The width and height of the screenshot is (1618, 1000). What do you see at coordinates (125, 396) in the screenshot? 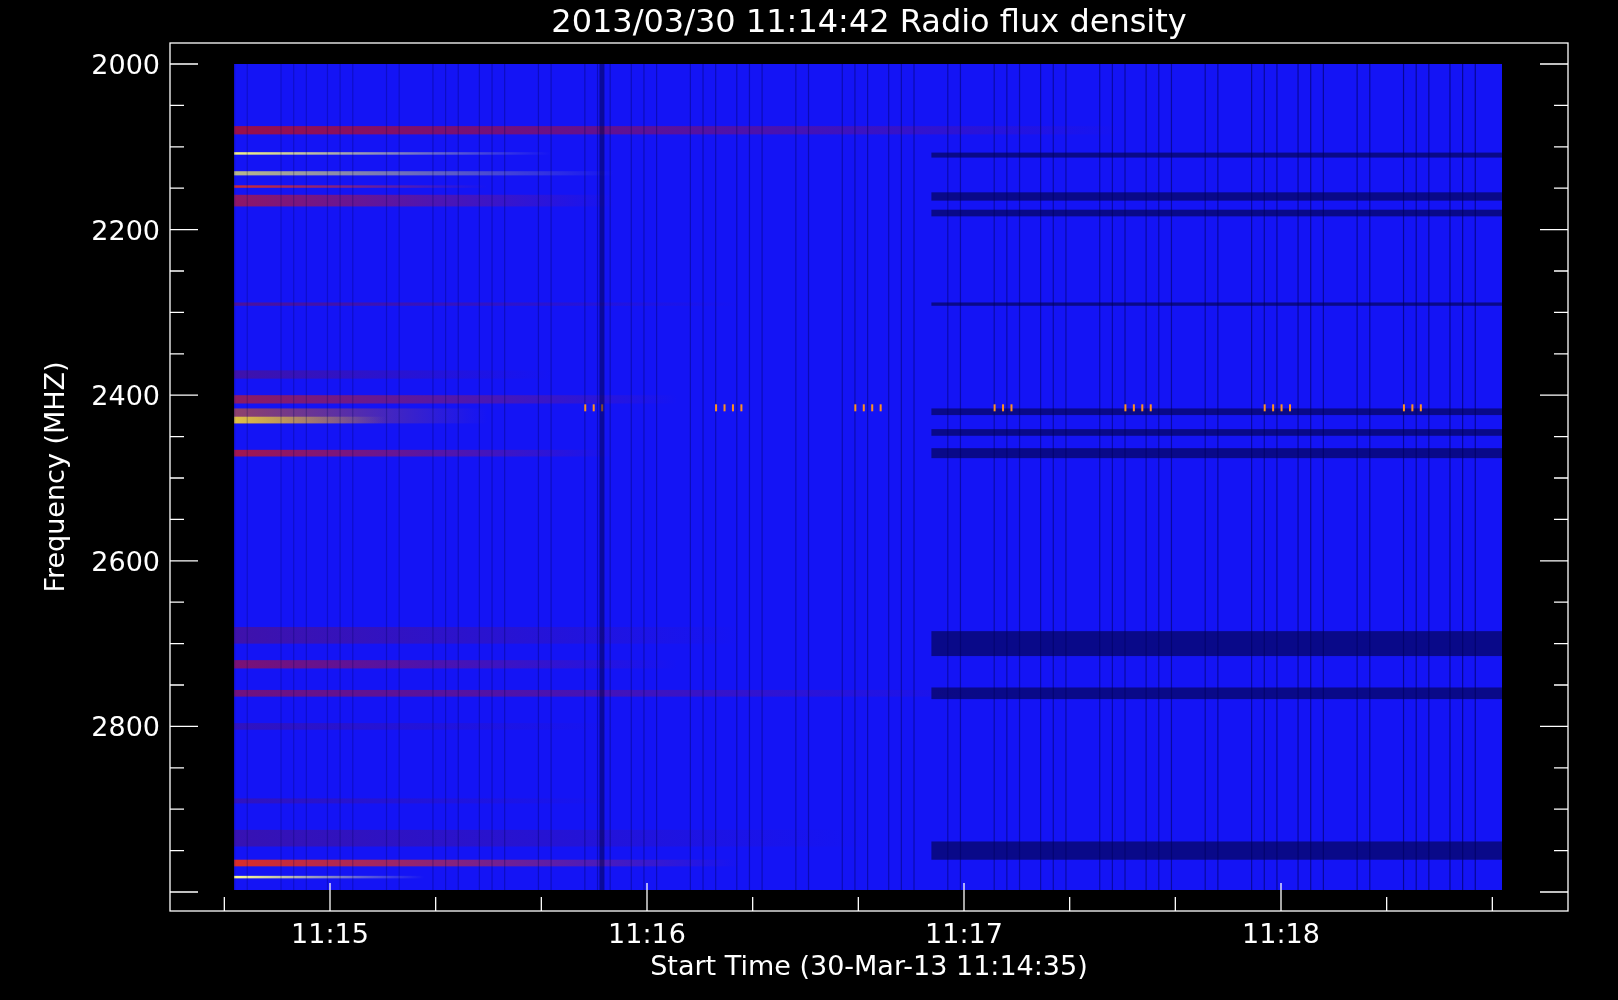
I see `tick-label: 2400` at bounding box center [125, 396].